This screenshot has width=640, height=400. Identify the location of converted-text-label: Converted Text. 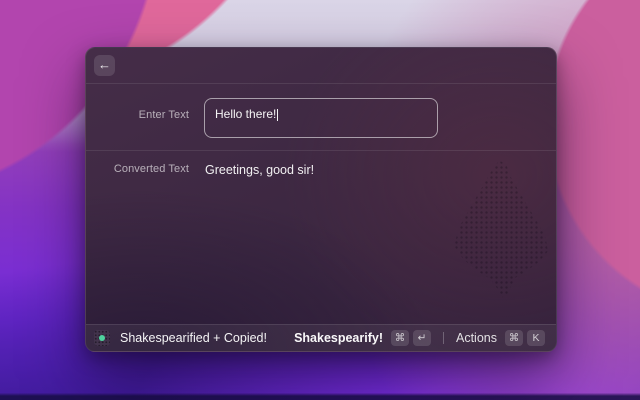
(151, 169).